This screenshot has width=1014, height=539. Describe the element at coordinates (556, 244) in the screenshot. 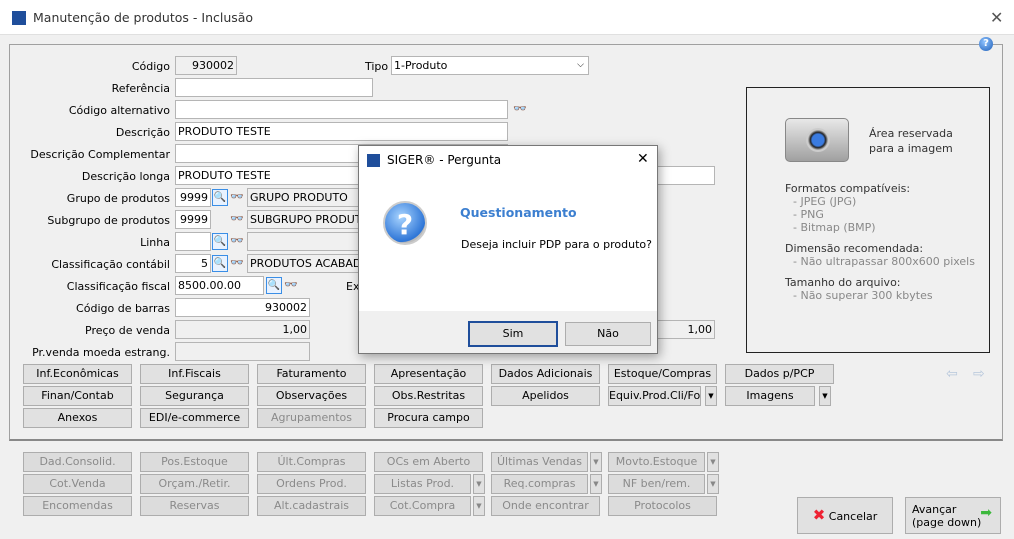

I see `dialog-message: Deseja incluir PDP para o produto?` at that location.